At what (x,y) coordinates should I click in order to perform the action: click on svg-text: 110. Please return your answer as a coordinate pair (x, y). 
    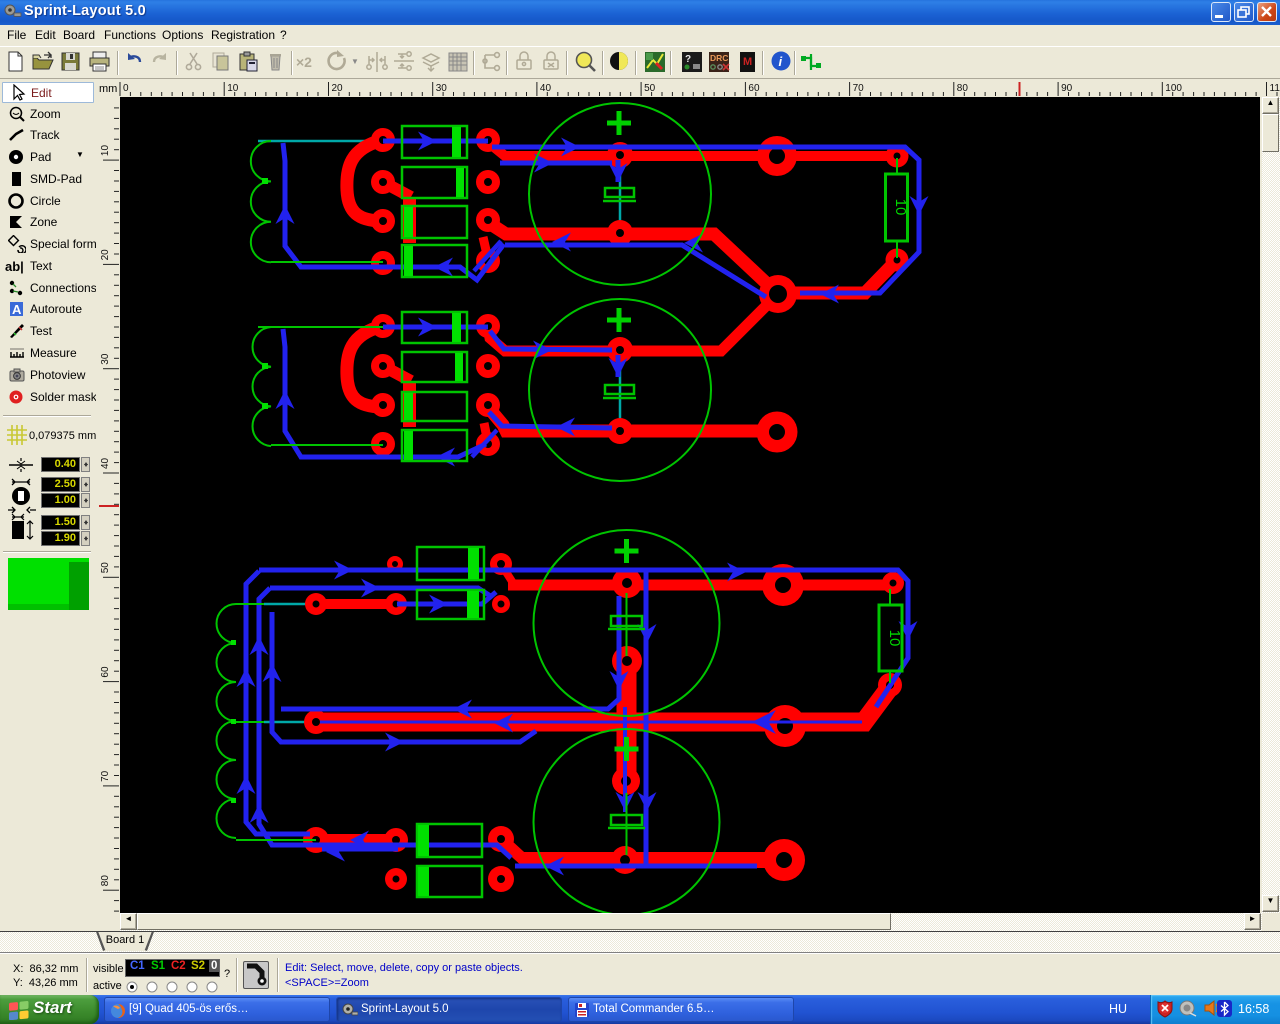
    Looking at the image, I should click on (1275, 88).